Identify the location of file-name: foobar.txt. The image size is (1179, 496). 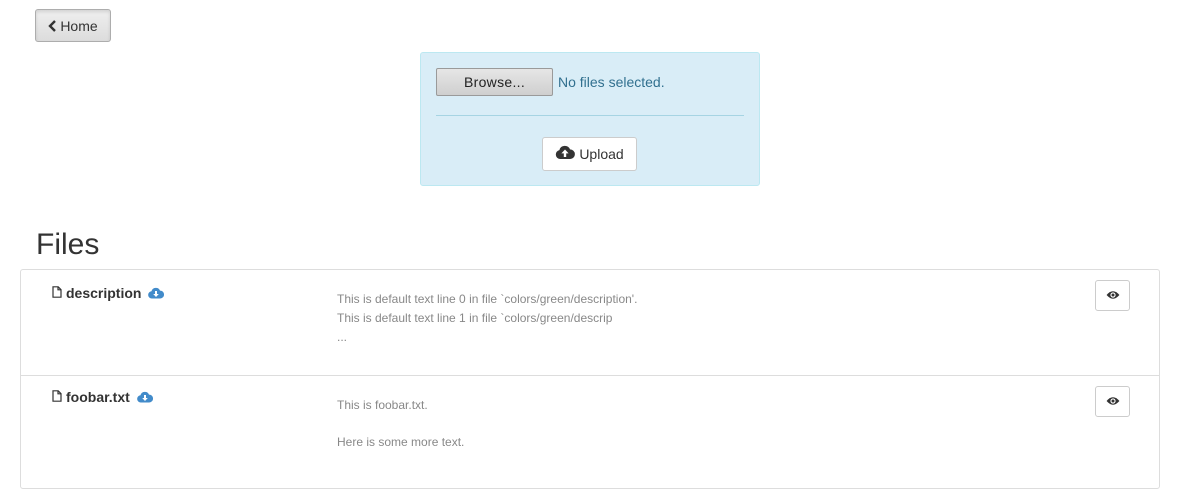
(102, 397).